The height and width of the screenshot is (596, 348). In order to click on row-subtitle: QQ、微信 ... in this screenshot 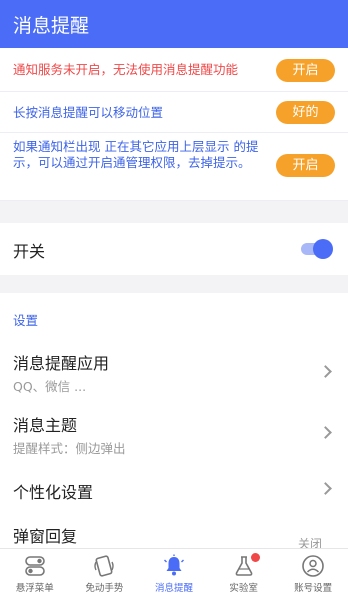, I will do `click(50, 386)`.